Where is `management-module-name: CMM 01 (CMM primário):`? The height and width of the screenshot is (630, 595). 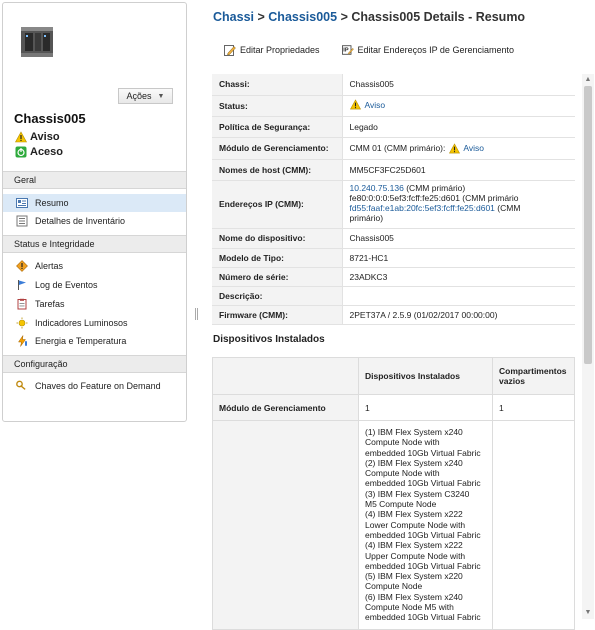
management-module-name: CMM 01 (CMM primário): is located at coordinates (397, 148).